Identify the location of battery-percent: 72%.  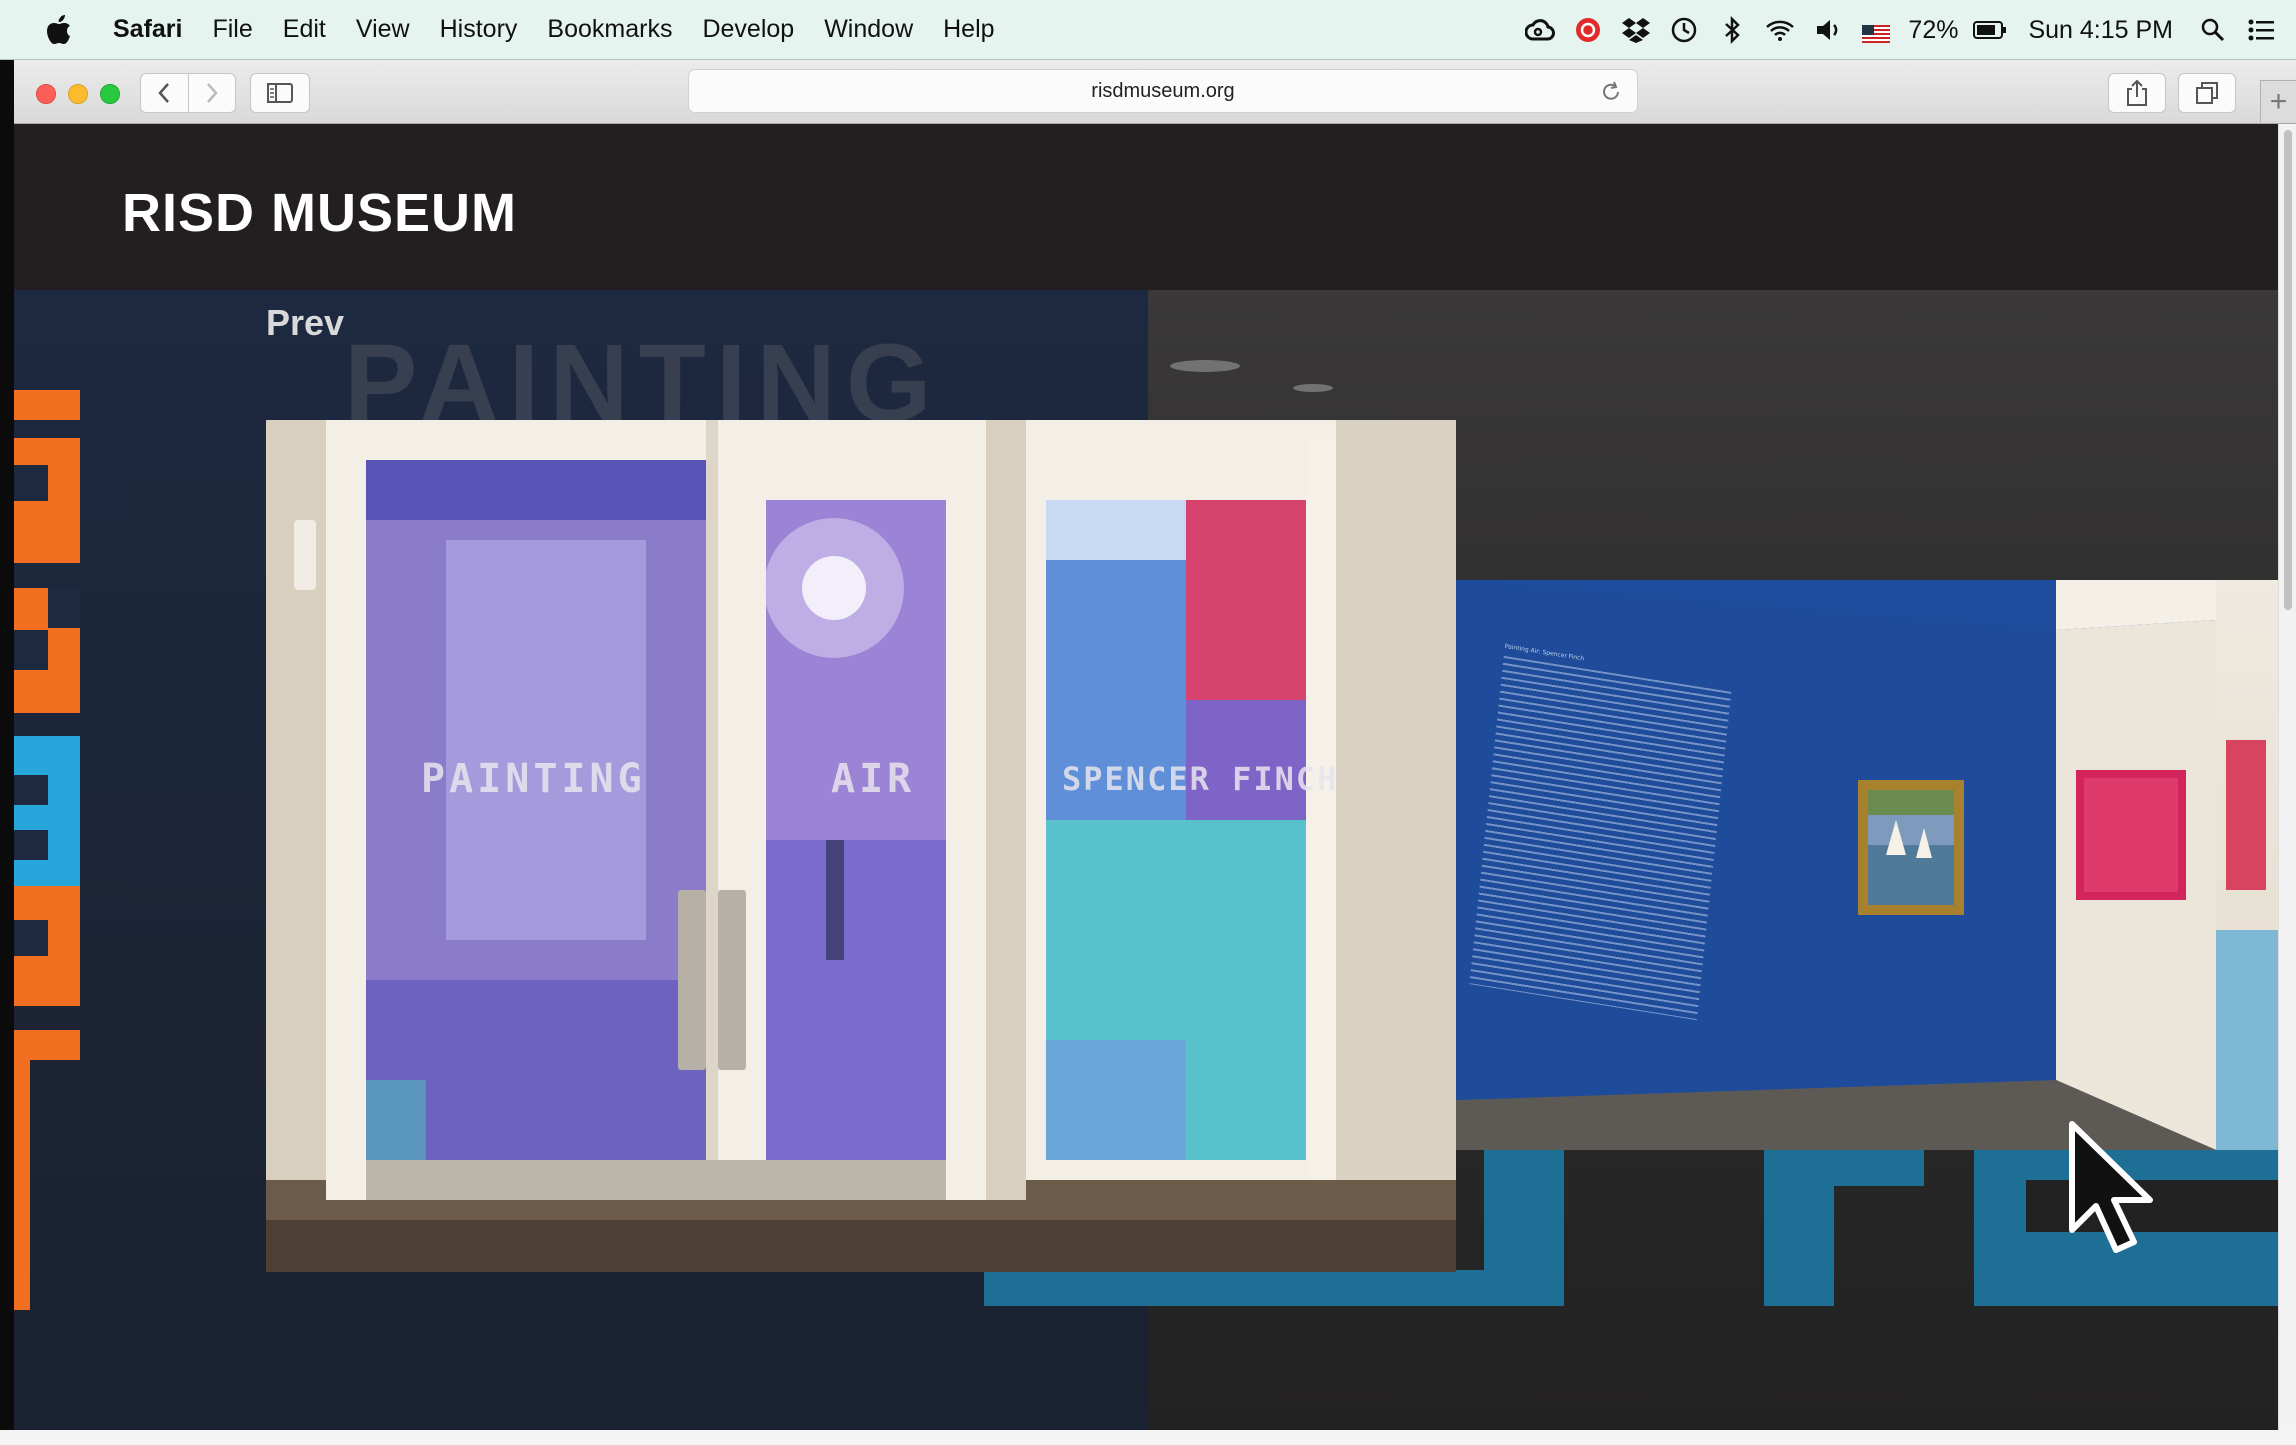
(1933, 29).